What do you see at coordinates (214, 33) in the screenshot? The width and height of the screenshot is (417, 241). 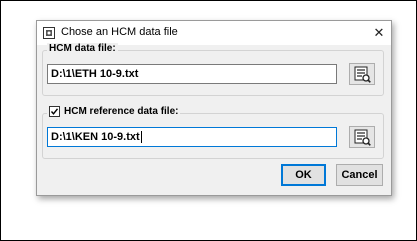 I see `title-bar: Chose an HCM data file ✕` at bounding box center [214, 33].